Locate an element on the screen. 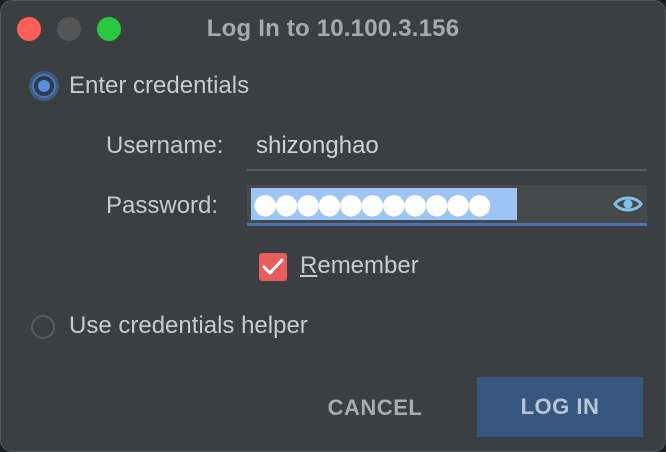  password-label: Password: is located at coordinates (162, 205).